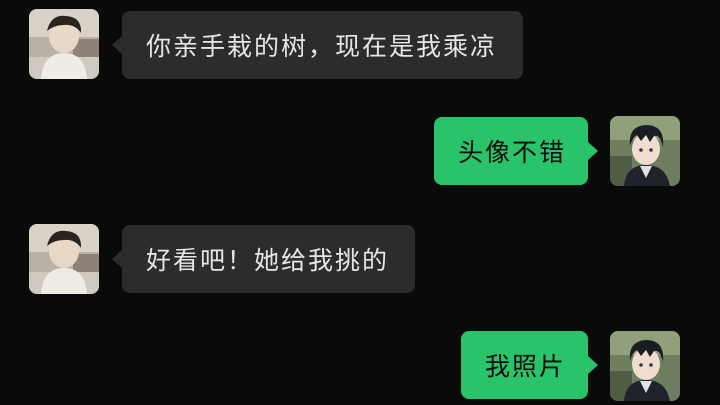 The height and width of the screenshot is (405, 720). I want to click on message-bubble-outgoing: 头像不错, so click(515, 151).